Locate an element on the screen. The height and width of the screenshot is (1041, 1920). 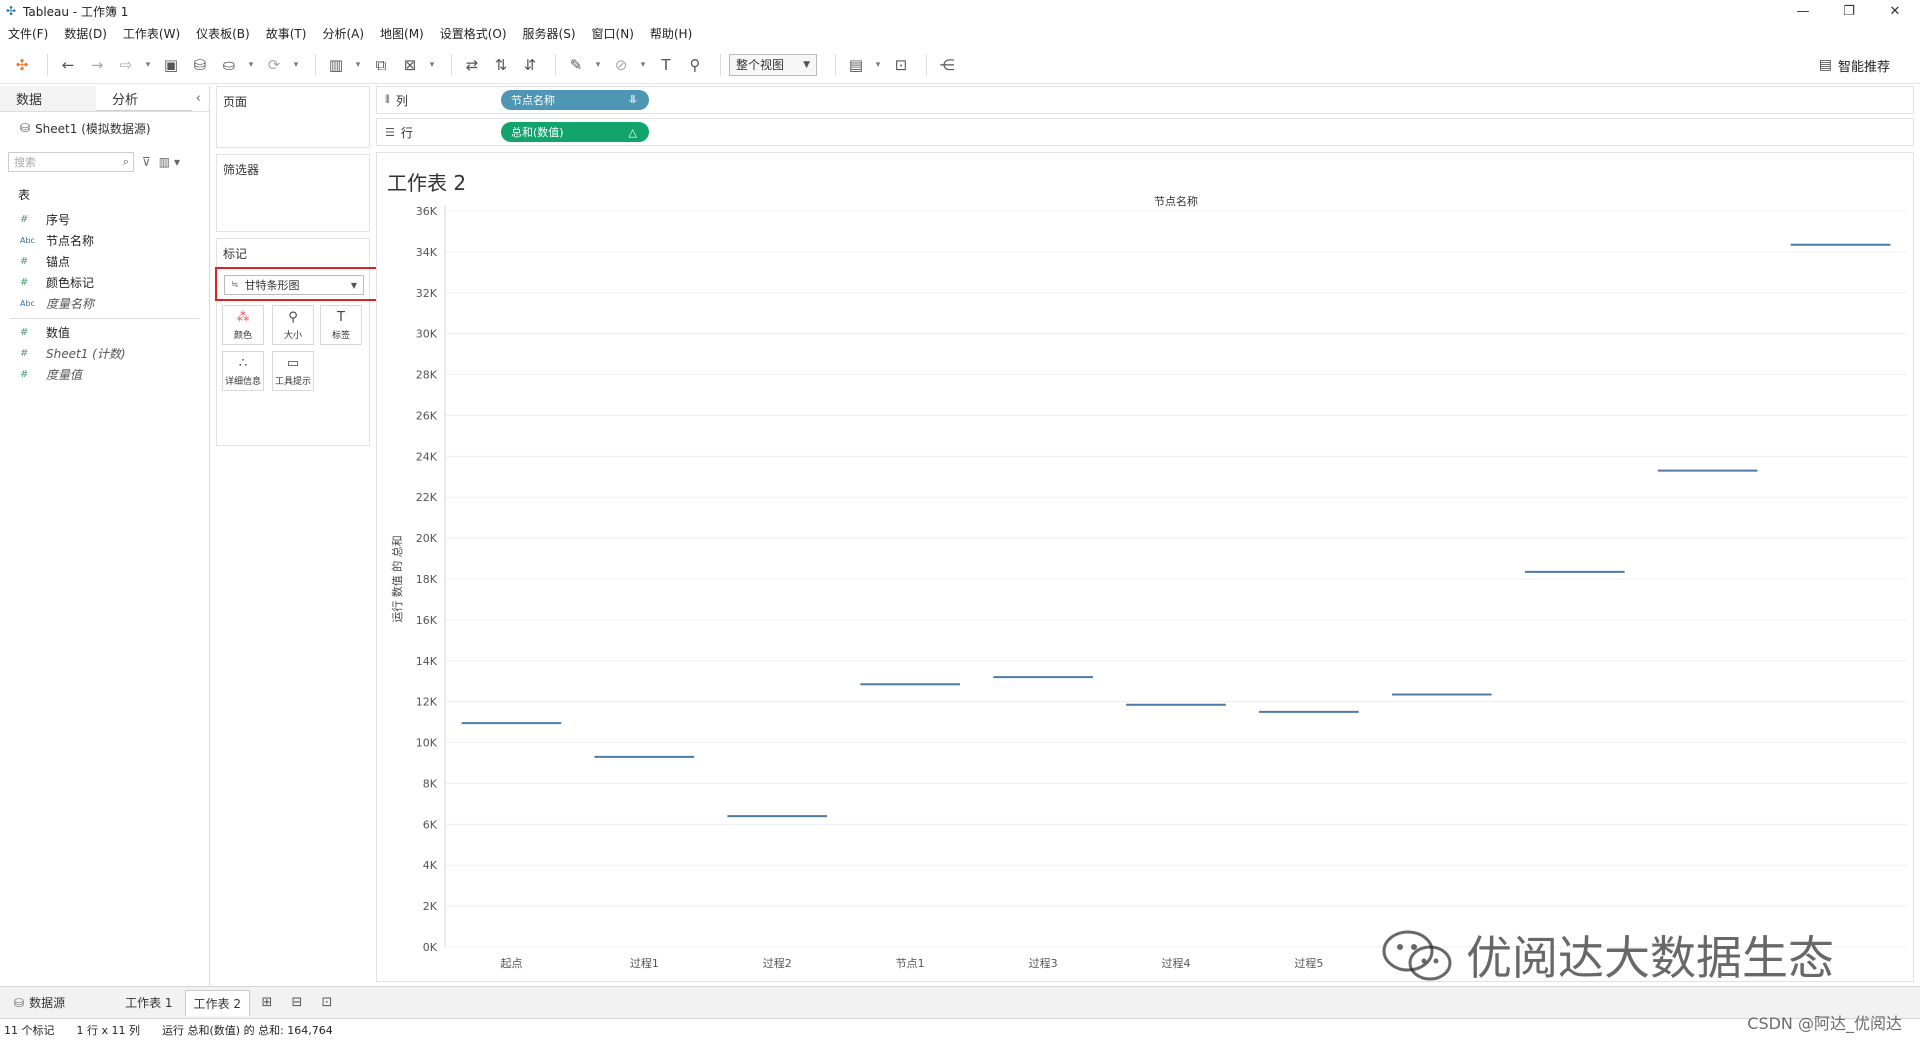
refresh-icon: ⟳ is located at coordinates (274, 65).